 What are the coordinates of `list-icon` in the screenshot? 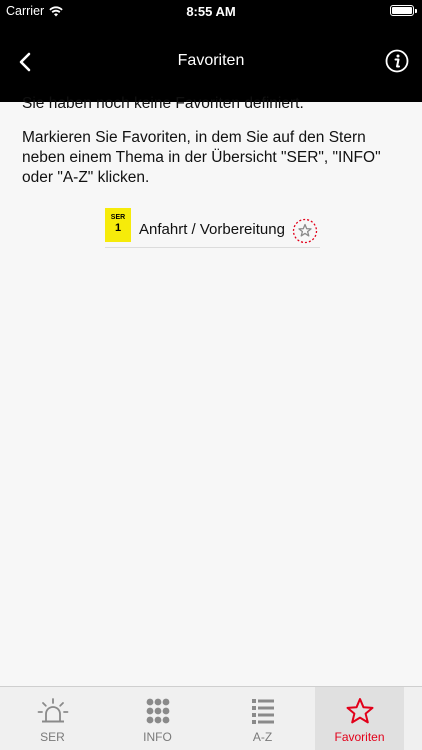 It's located at (262, 711).